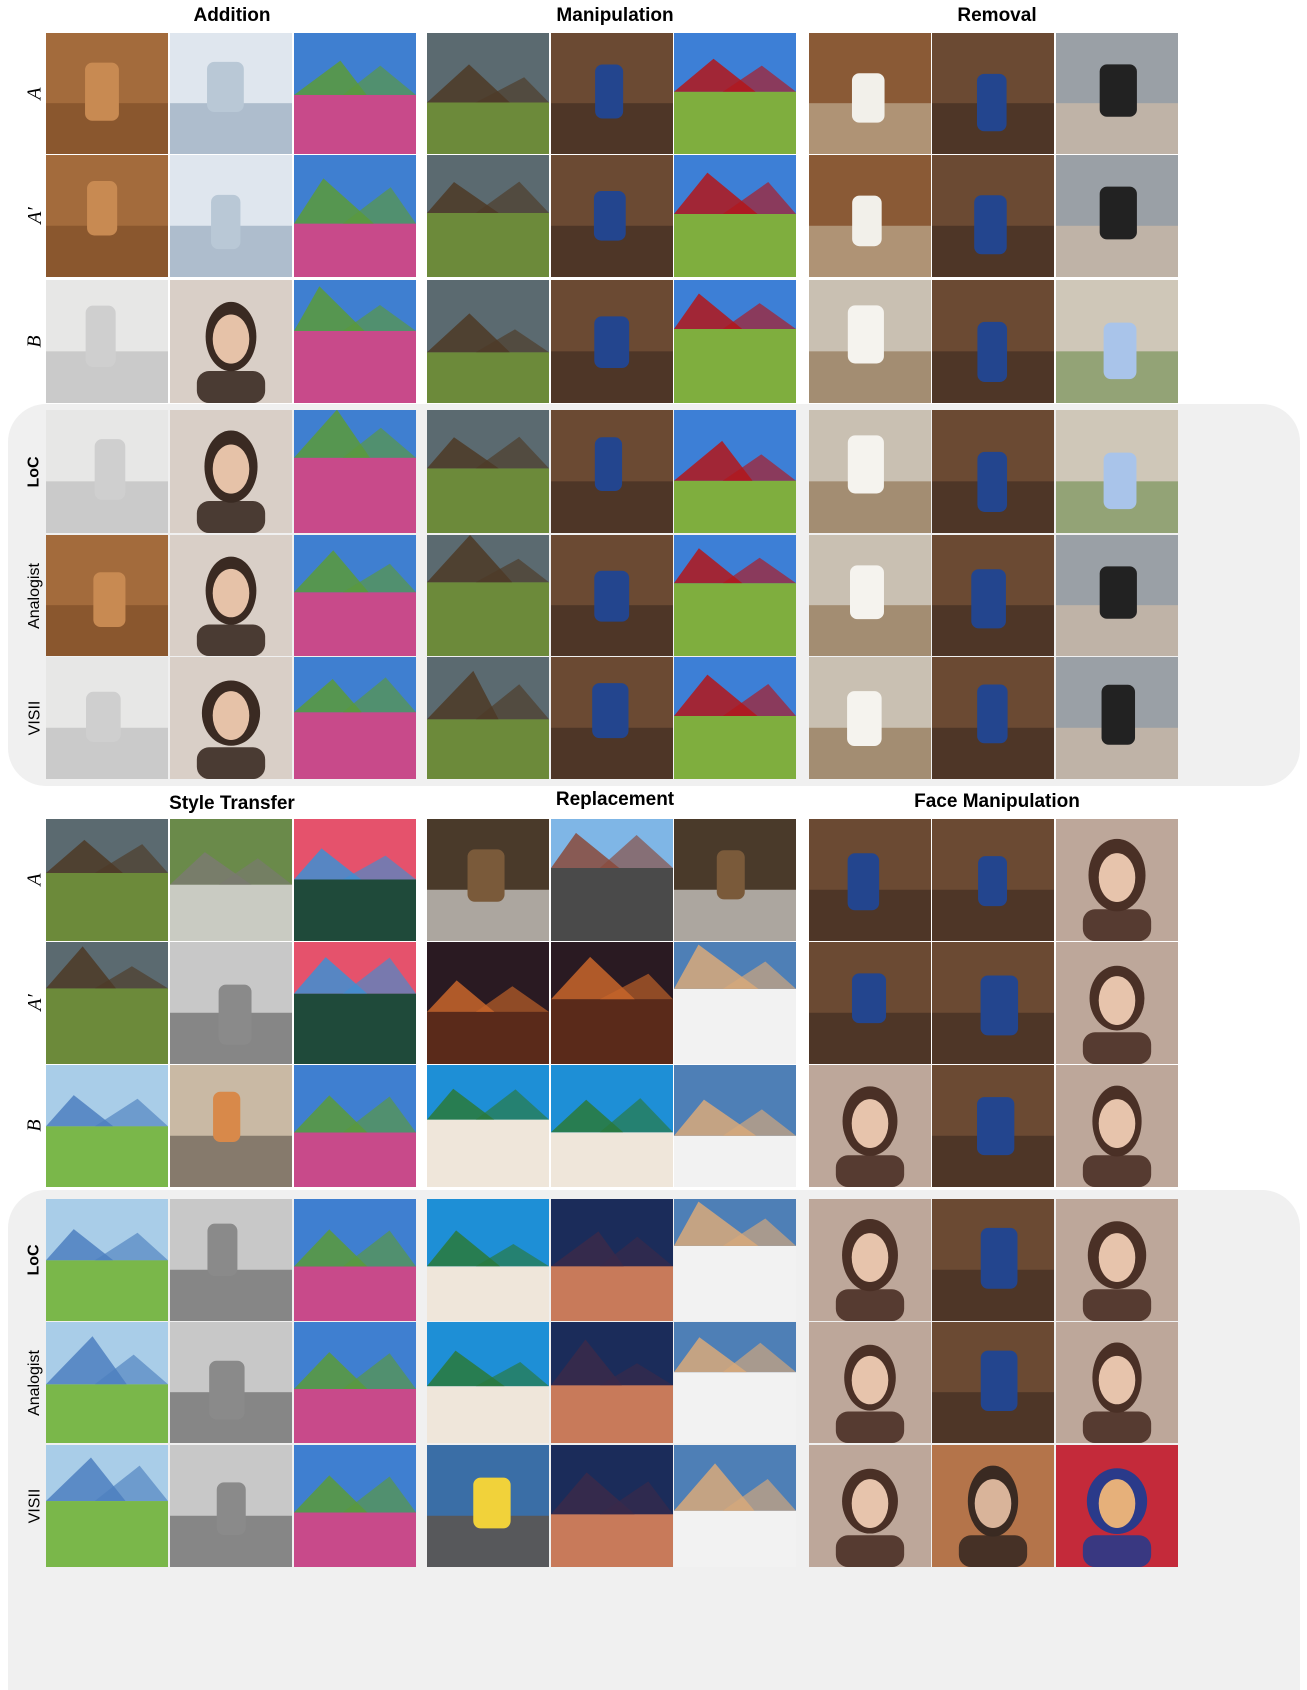  What do you see at coordinates (735, 1506) in the screenshot?
I see `white-cat-desert-night-image` at bounding box center [735, 1506].